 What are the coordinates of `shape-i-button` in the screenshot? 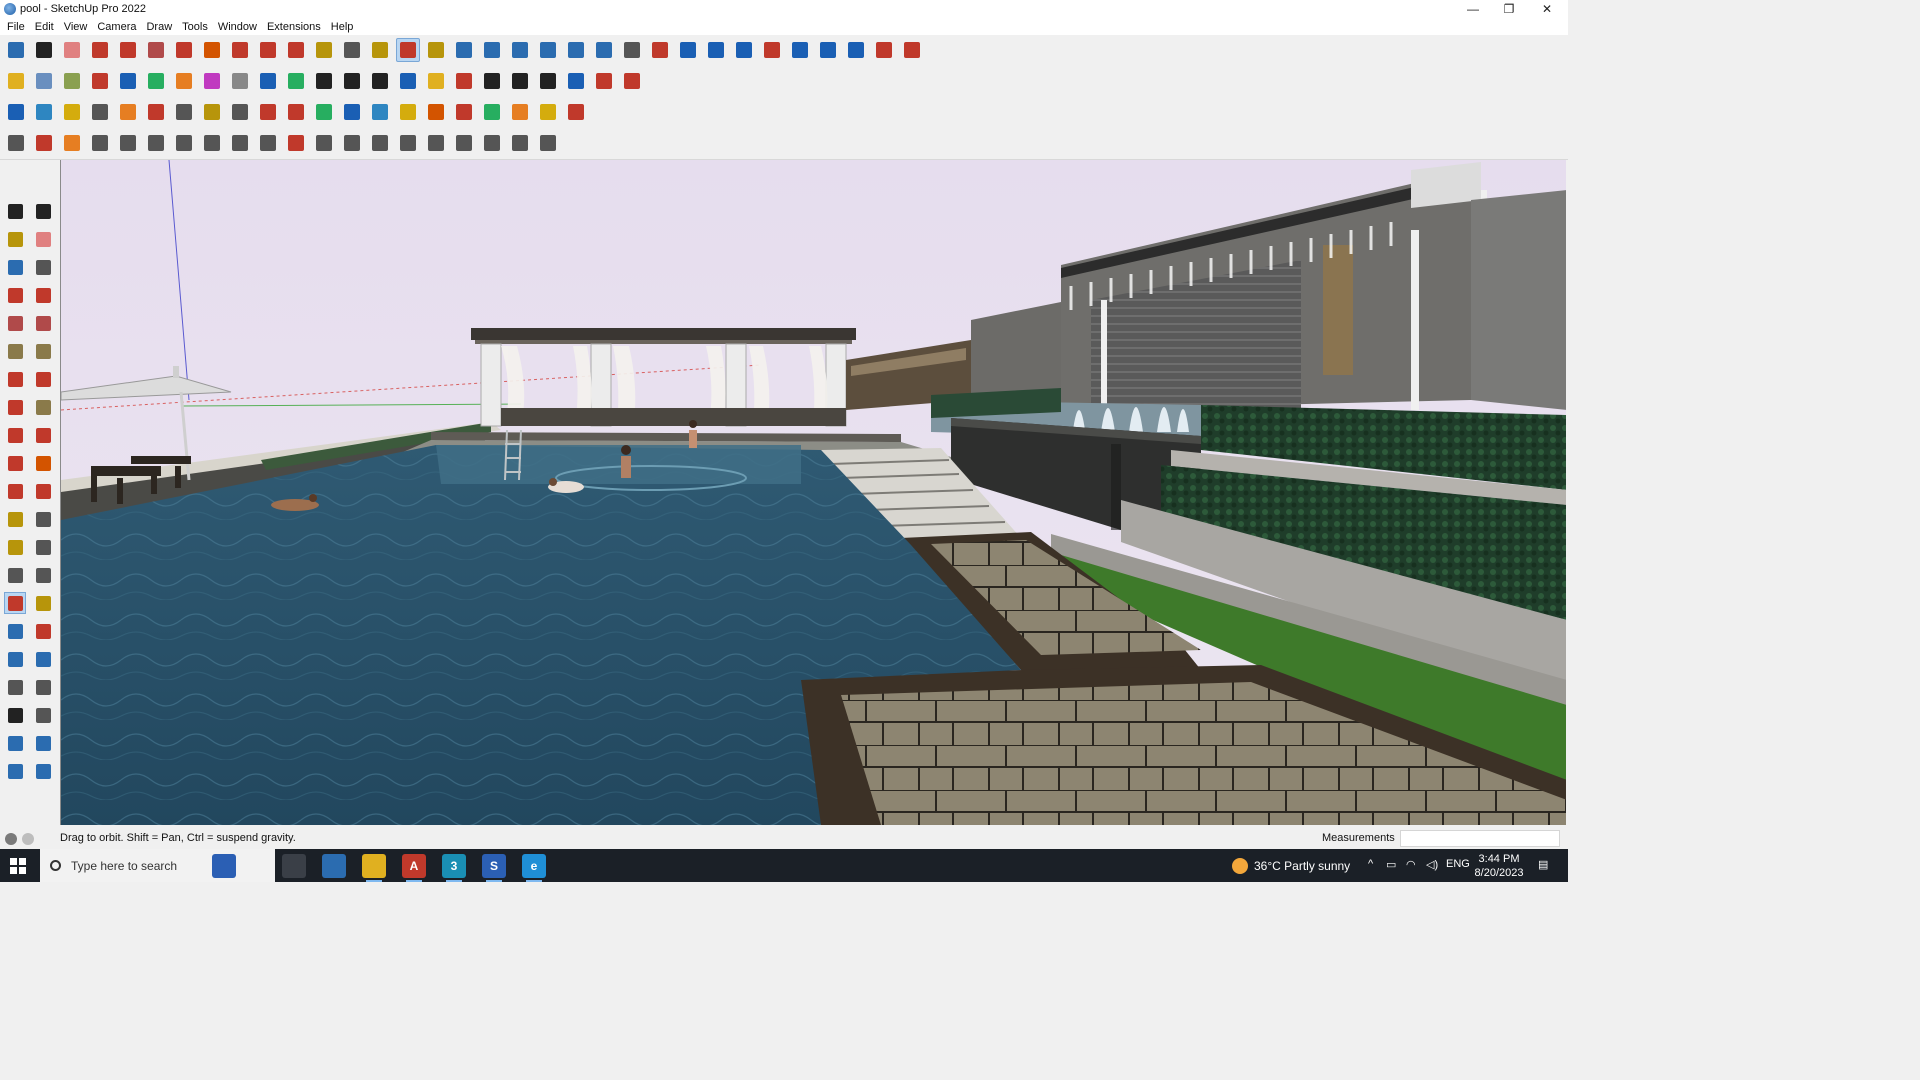 It's located at (324, 143).